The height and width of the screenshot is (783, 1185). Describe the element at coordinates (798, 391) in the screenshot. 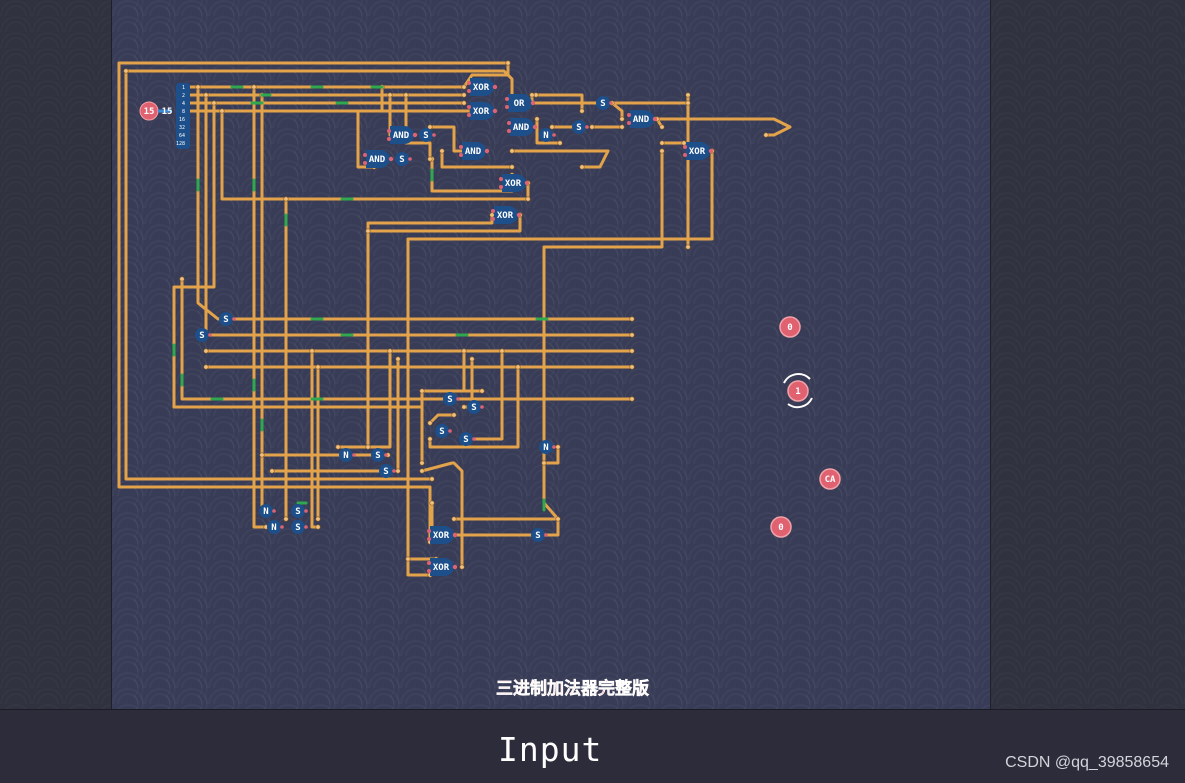

I see `output-node-2: 1` at that location.